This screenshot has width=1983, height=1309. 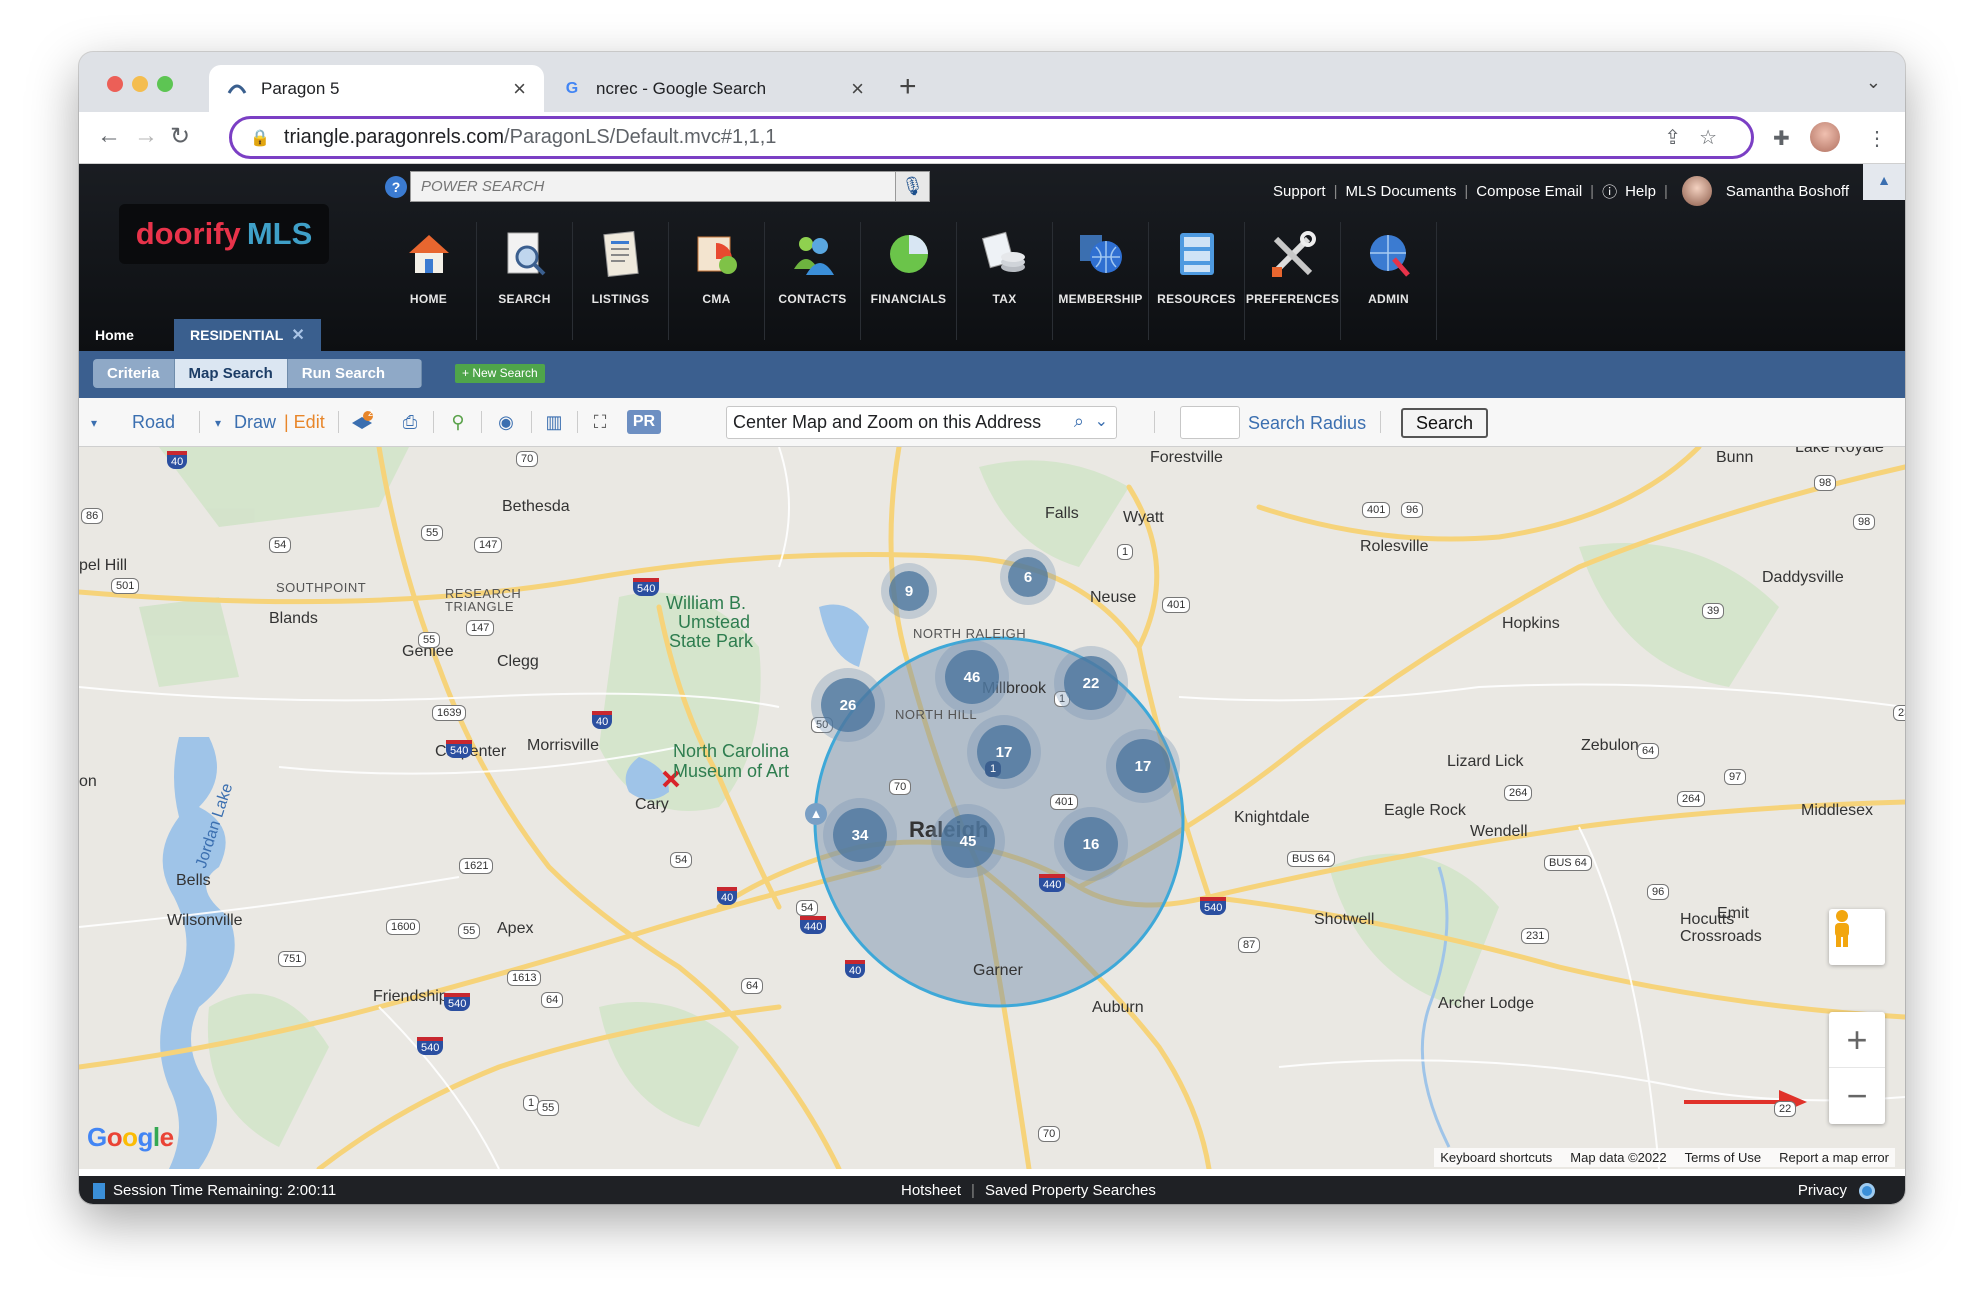 I want to click on map-pin-icon: ⚲, so click(x=458, y=422).